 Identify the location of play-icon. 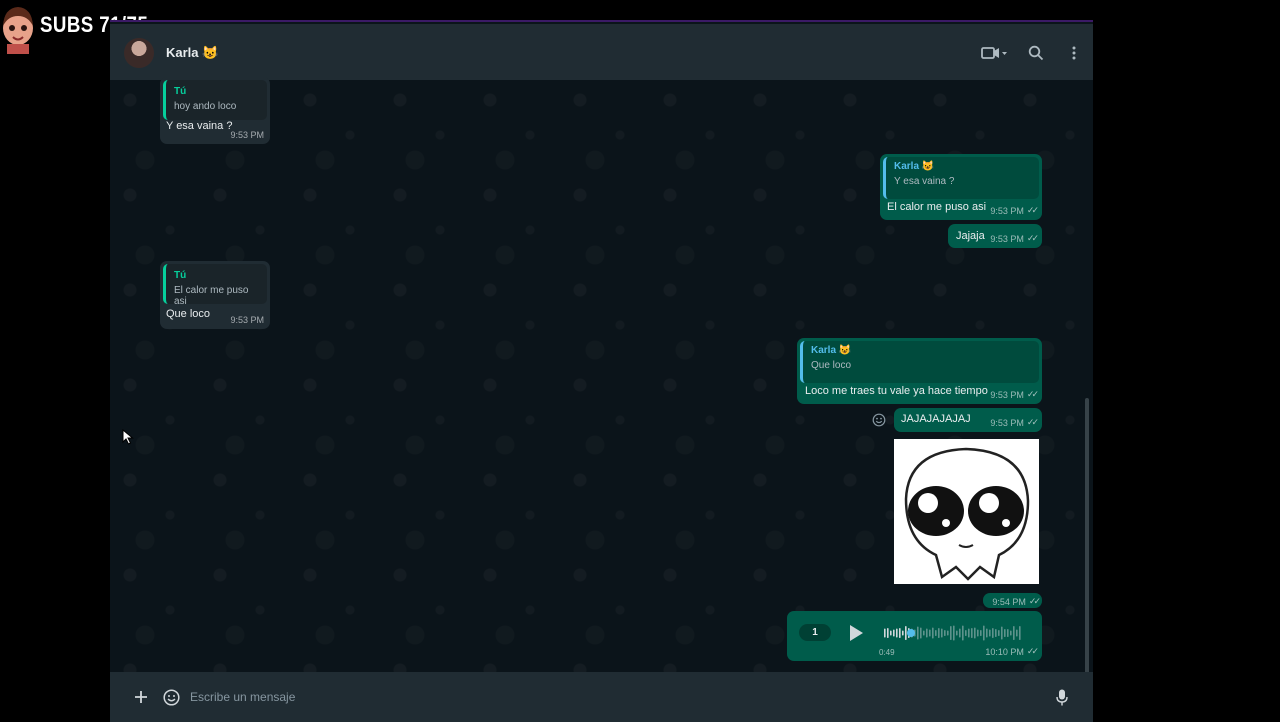
(856, 633).